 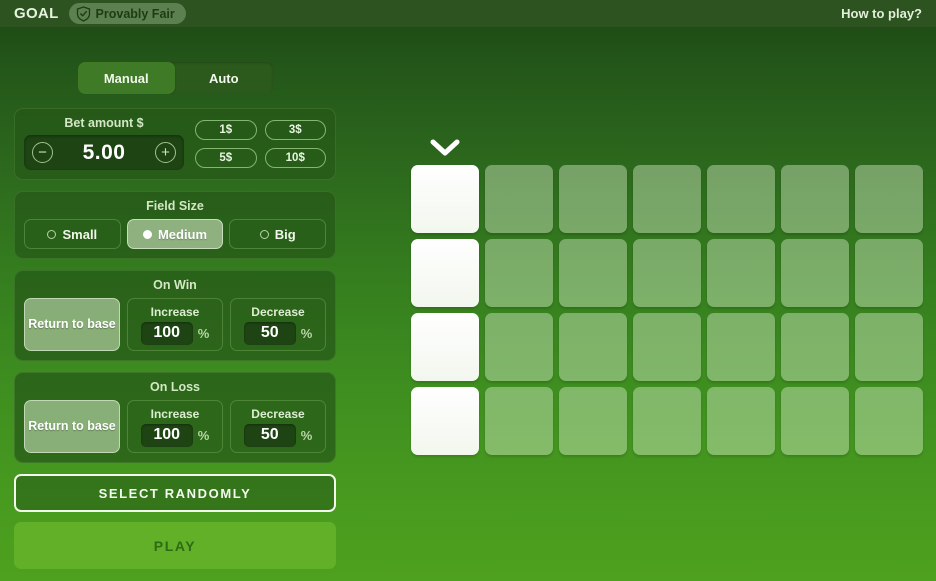 What do you see at coordinates (741, 273) in the screenshot?
I see `tile-r2-c5` at bounding box center [741, 273].